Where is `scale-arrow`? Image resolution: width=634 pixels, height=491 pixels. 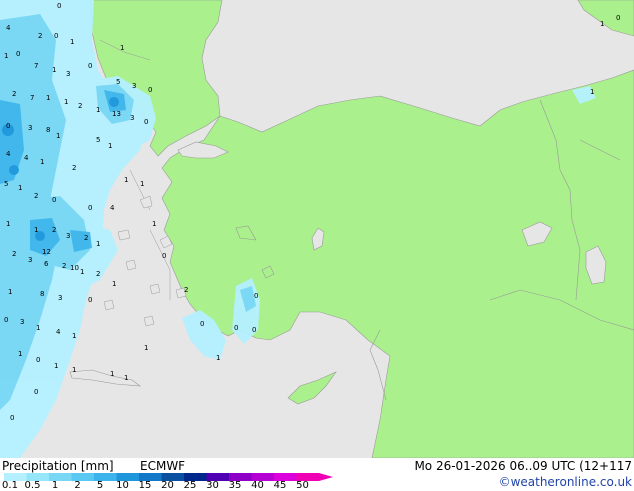
scale-arrow is located at coordinates (326, 477).